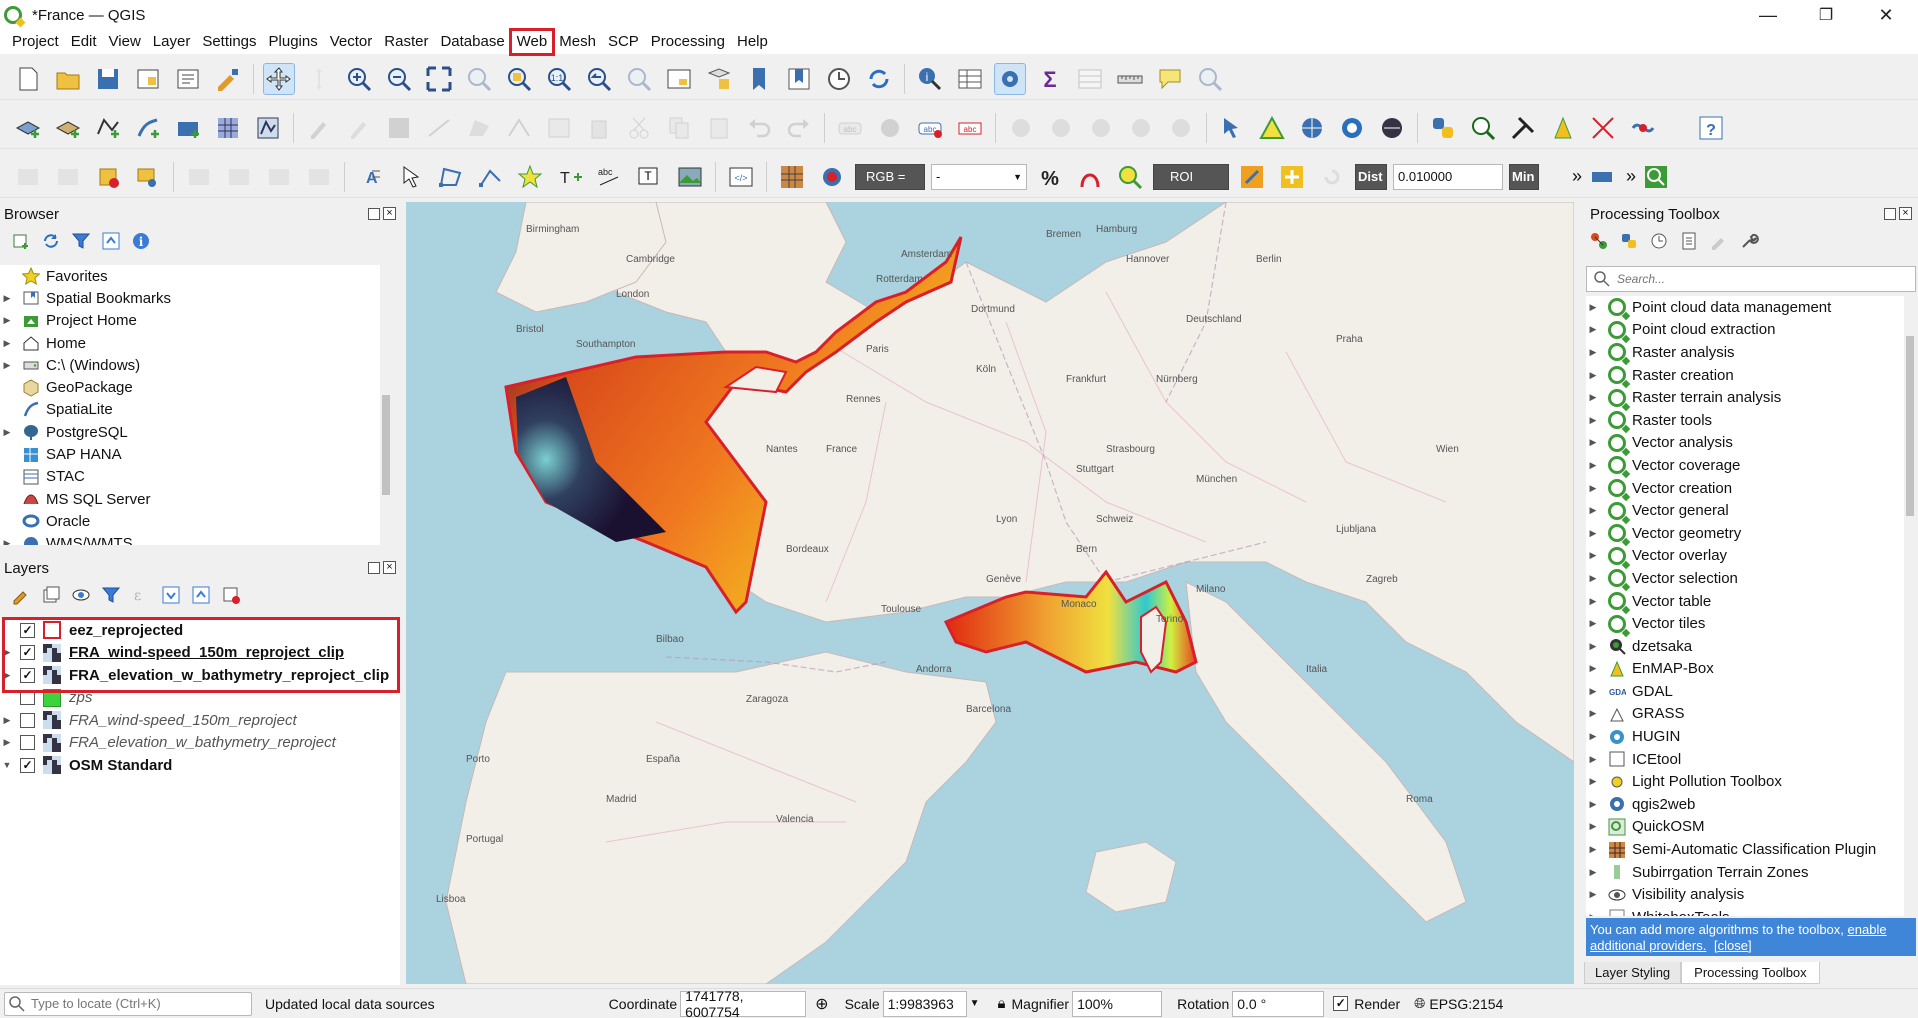 Image resolution: width=1918 pixels, height=1018 pixels. Describe the element at coordinates (839, 79) in the screenshot. I see `temporal-controller-icon` at that location.